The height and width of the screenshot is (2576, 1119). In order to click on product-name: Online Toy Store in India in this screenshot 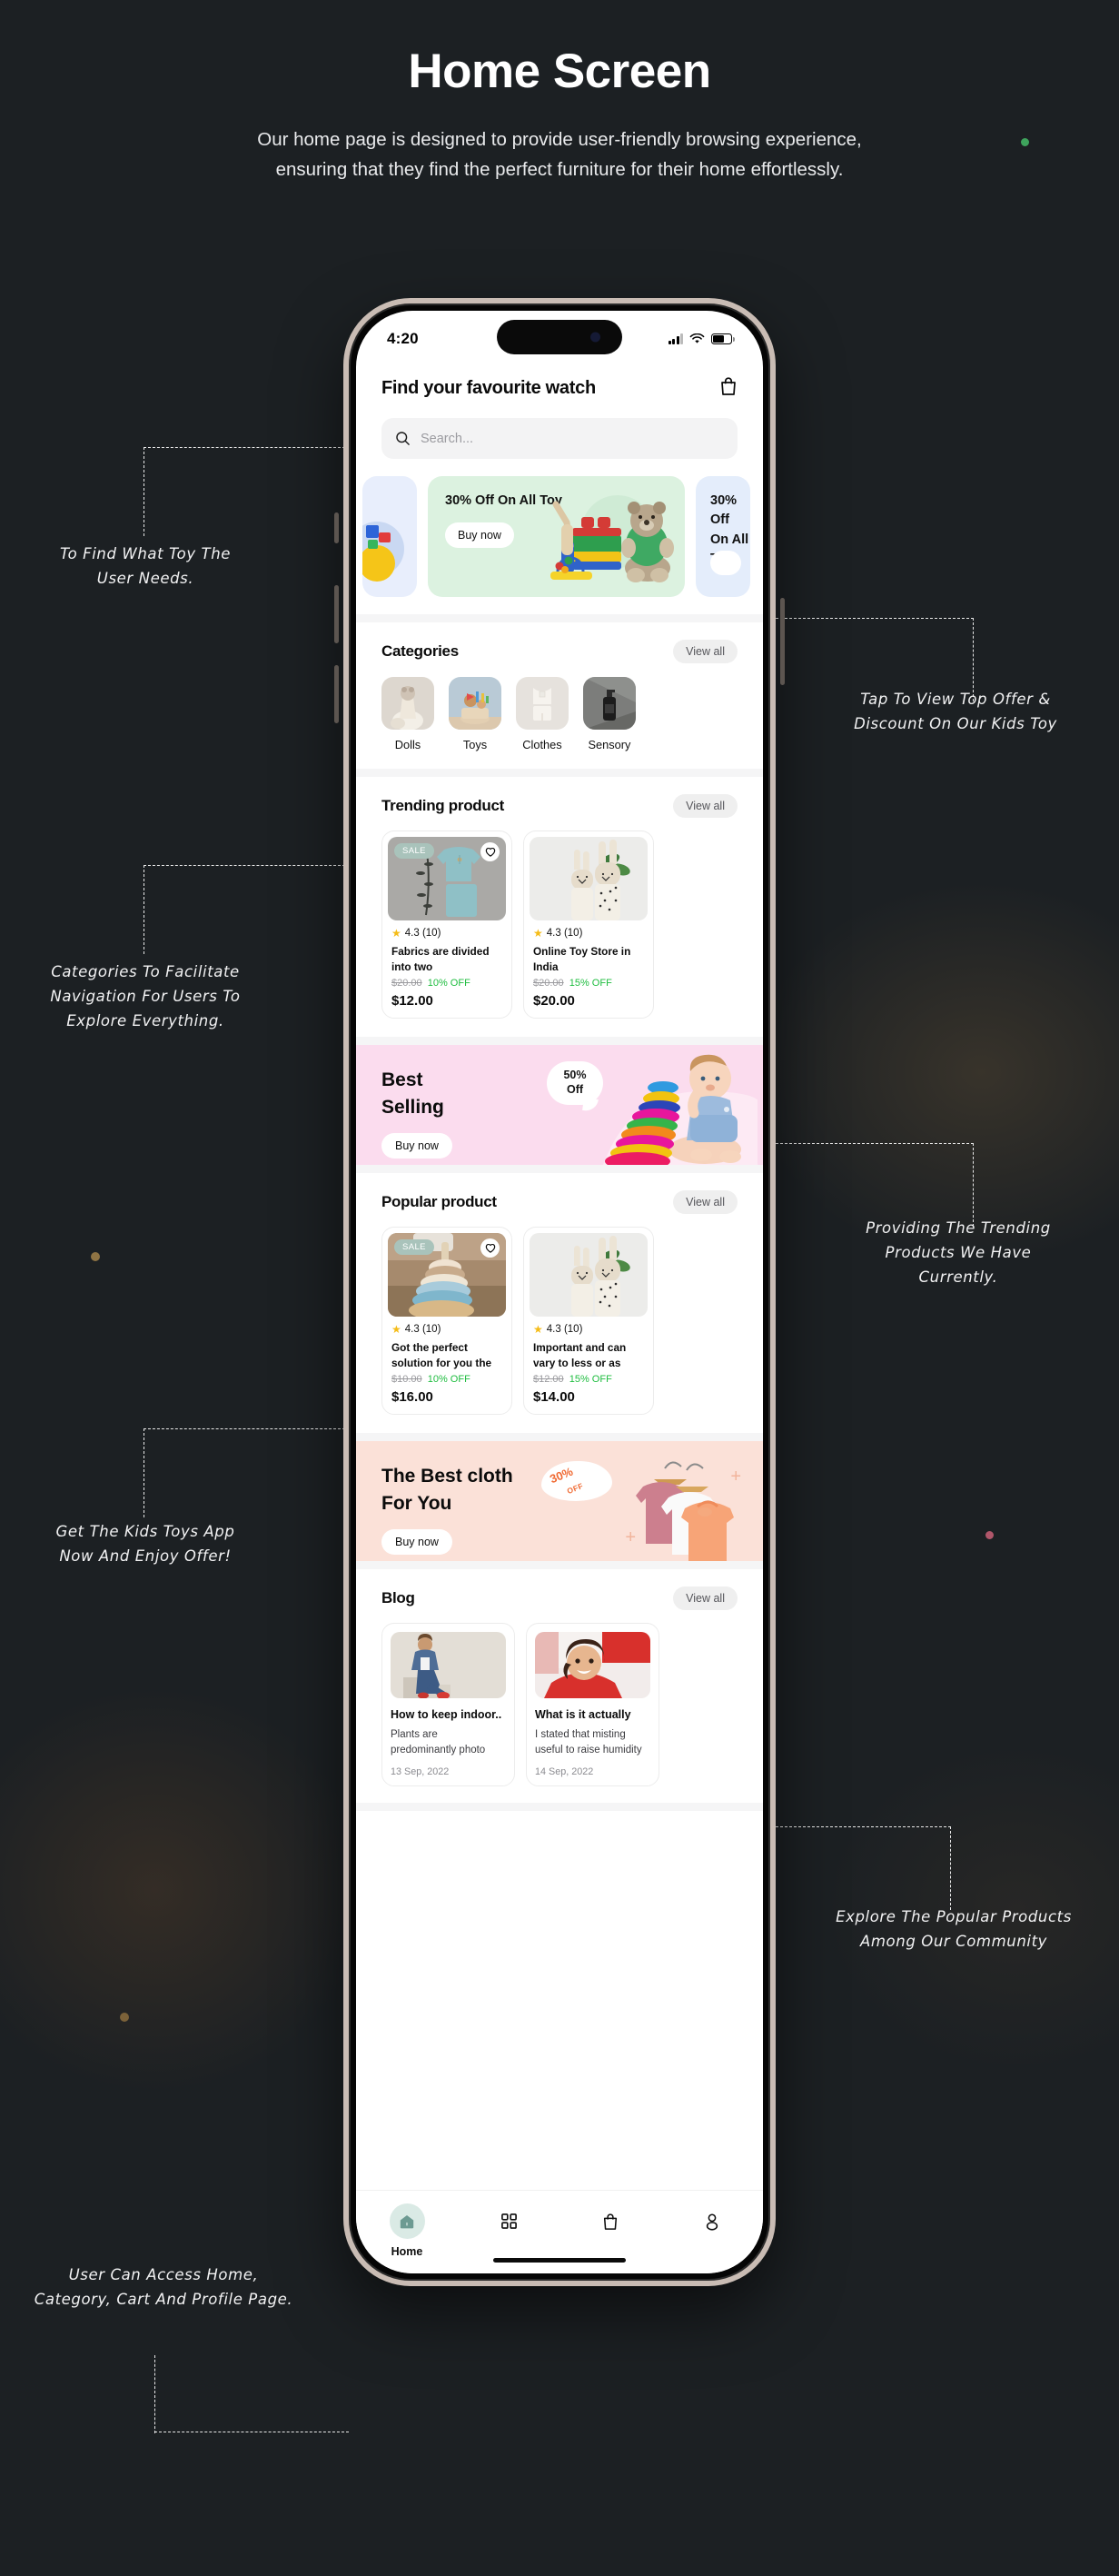, I will do `click(582, 959)`.